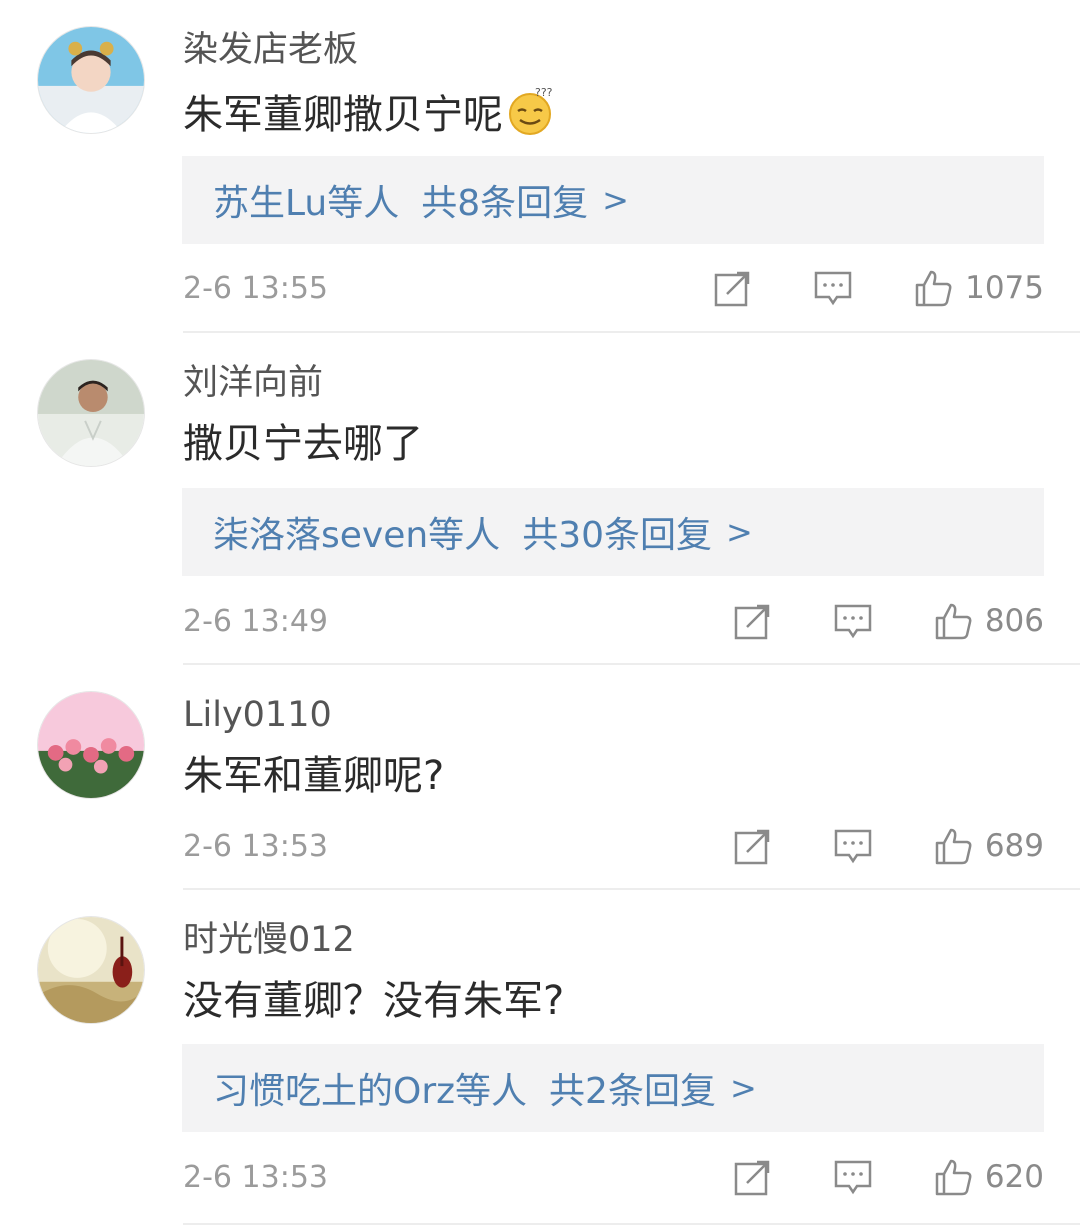 Image resolution: width=1080 pixels, height=1225 pixels. What do you see at coordinates (1004, 288) in the screenshot?
I see `like-count: 1075` at bounding box center [1004, 288].